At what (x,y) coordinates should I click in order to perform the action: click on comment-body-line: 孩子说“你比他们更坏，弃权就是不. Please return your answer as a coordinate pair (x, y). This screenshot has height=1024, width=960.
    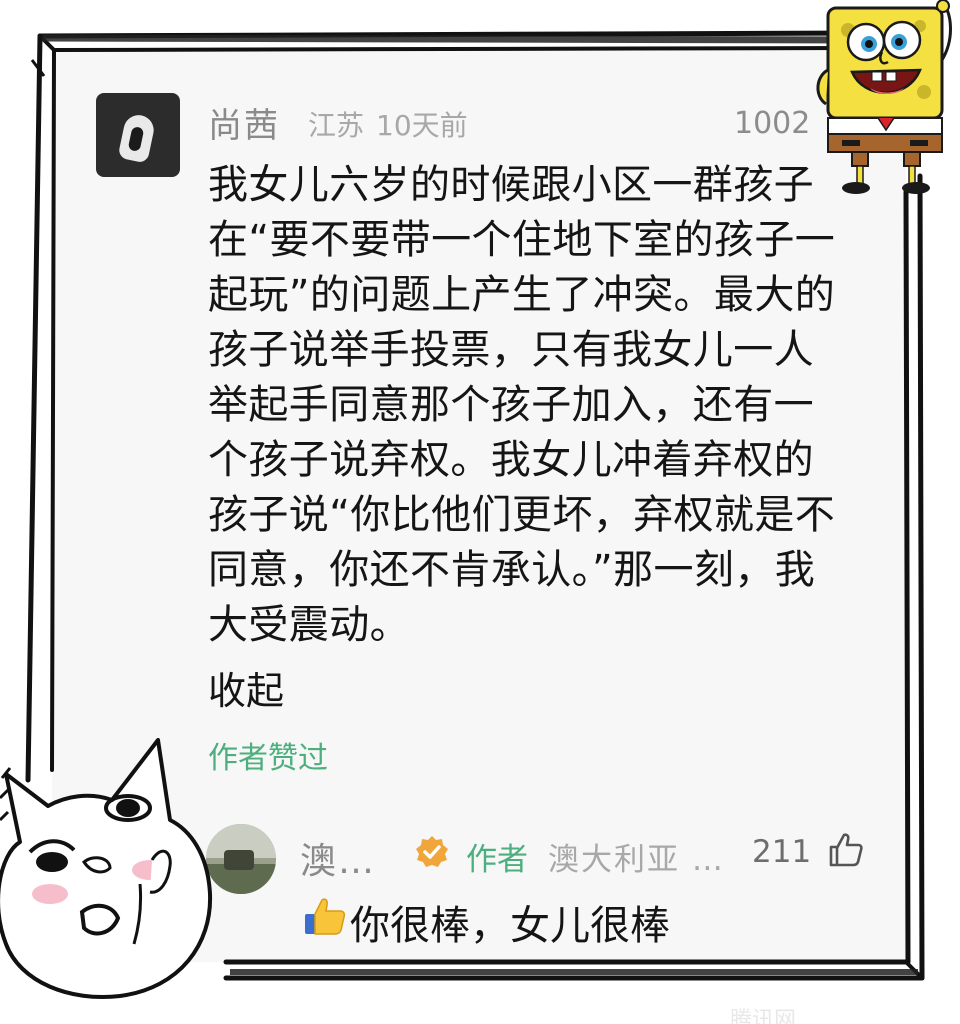
    Looking at the image, I should click on (522, 515).